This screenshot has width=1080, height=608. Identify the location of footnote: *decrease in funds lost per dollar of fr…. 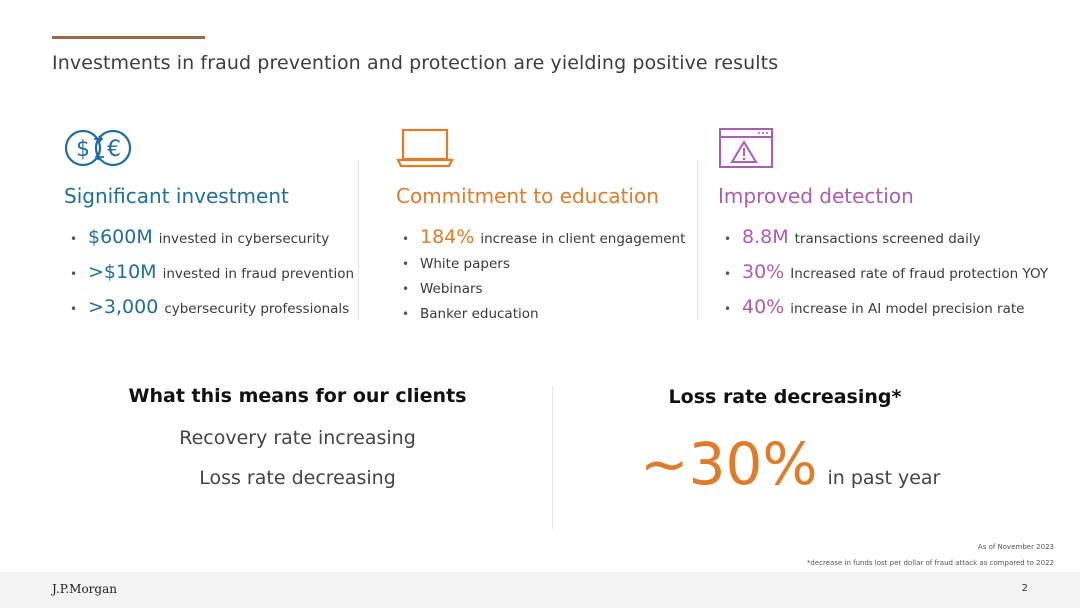
(930, 563).